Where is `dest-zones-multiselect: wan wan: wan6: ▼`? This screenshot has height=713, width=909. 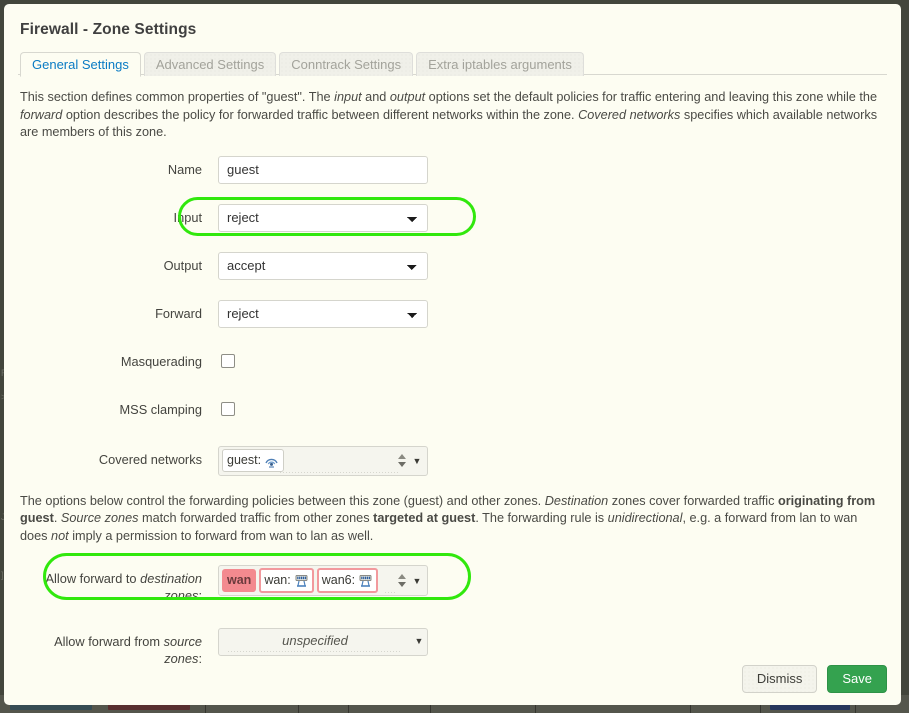
dest-zones-multiselect: wan wan: wan6: ▼ is located at coordinates (323, 580).